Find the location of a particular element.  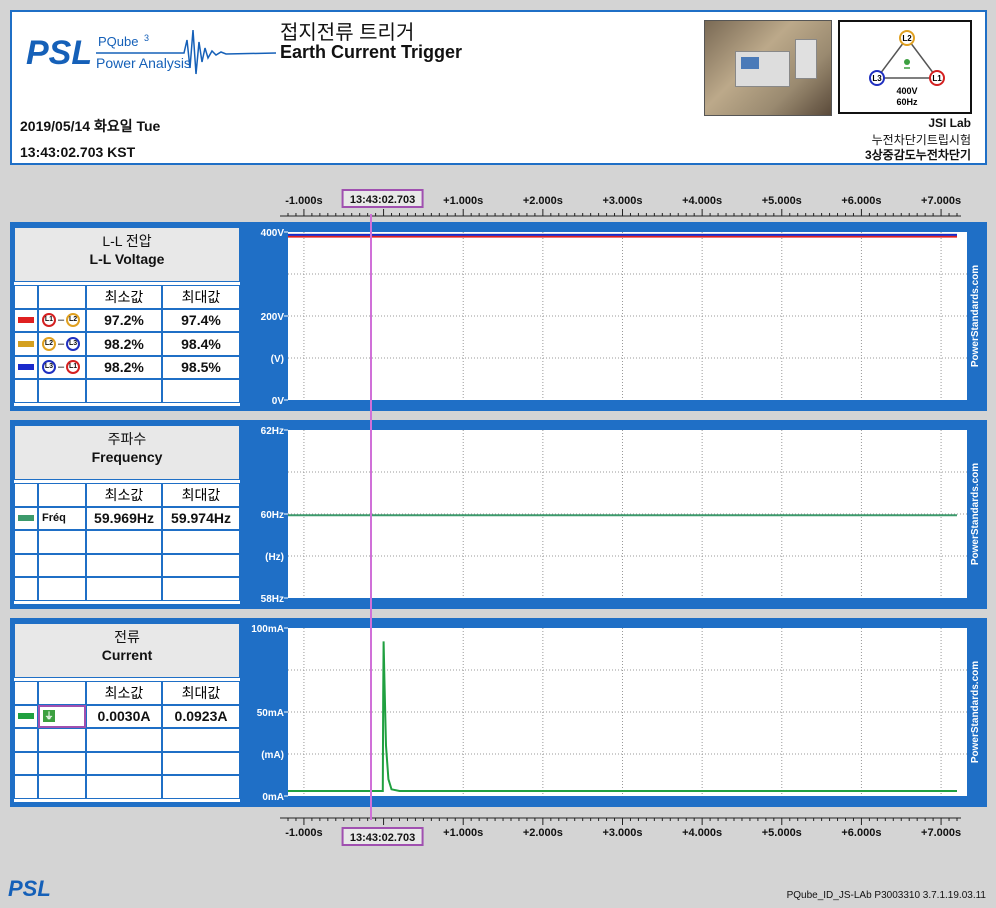

site-desc-2: 3상중감도누전차단기 is located at coordinates (917, 155).